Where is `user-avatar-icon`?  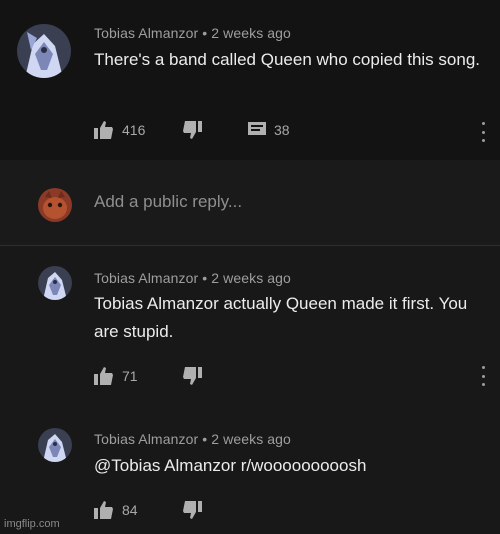
user-avatar-icon is located at coordinates (55, 205).